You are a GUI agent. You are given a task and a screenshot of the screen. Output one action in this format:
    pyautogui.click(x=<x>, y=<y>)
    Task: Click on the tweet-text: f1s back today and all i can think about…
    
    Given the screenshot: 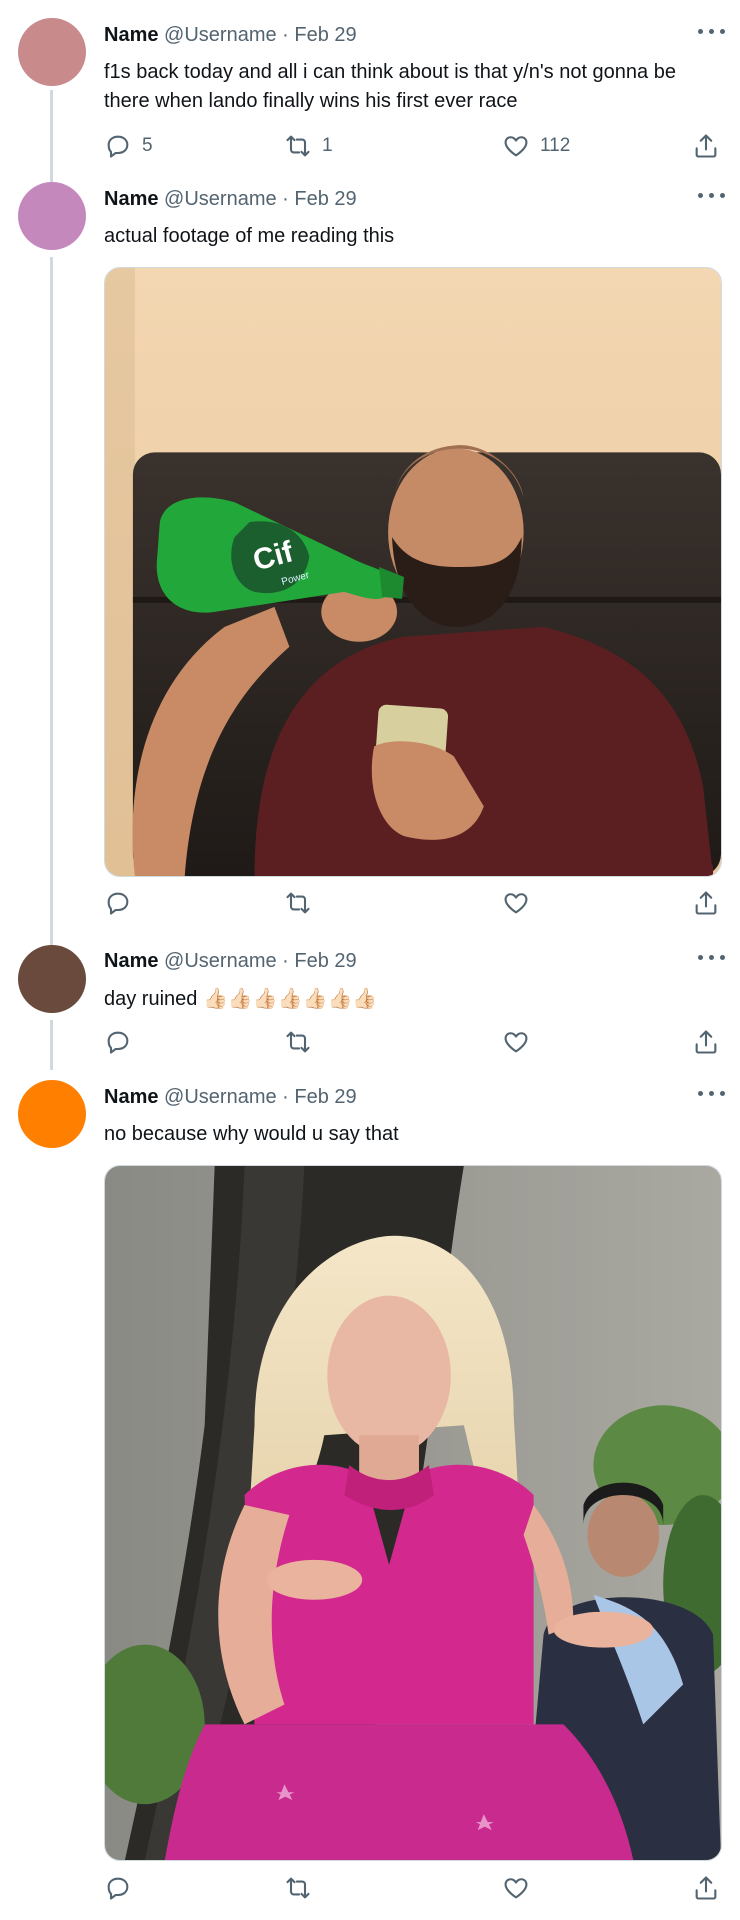 What is the action you would take?
    pyautogui.click(x=390, y=86)
    